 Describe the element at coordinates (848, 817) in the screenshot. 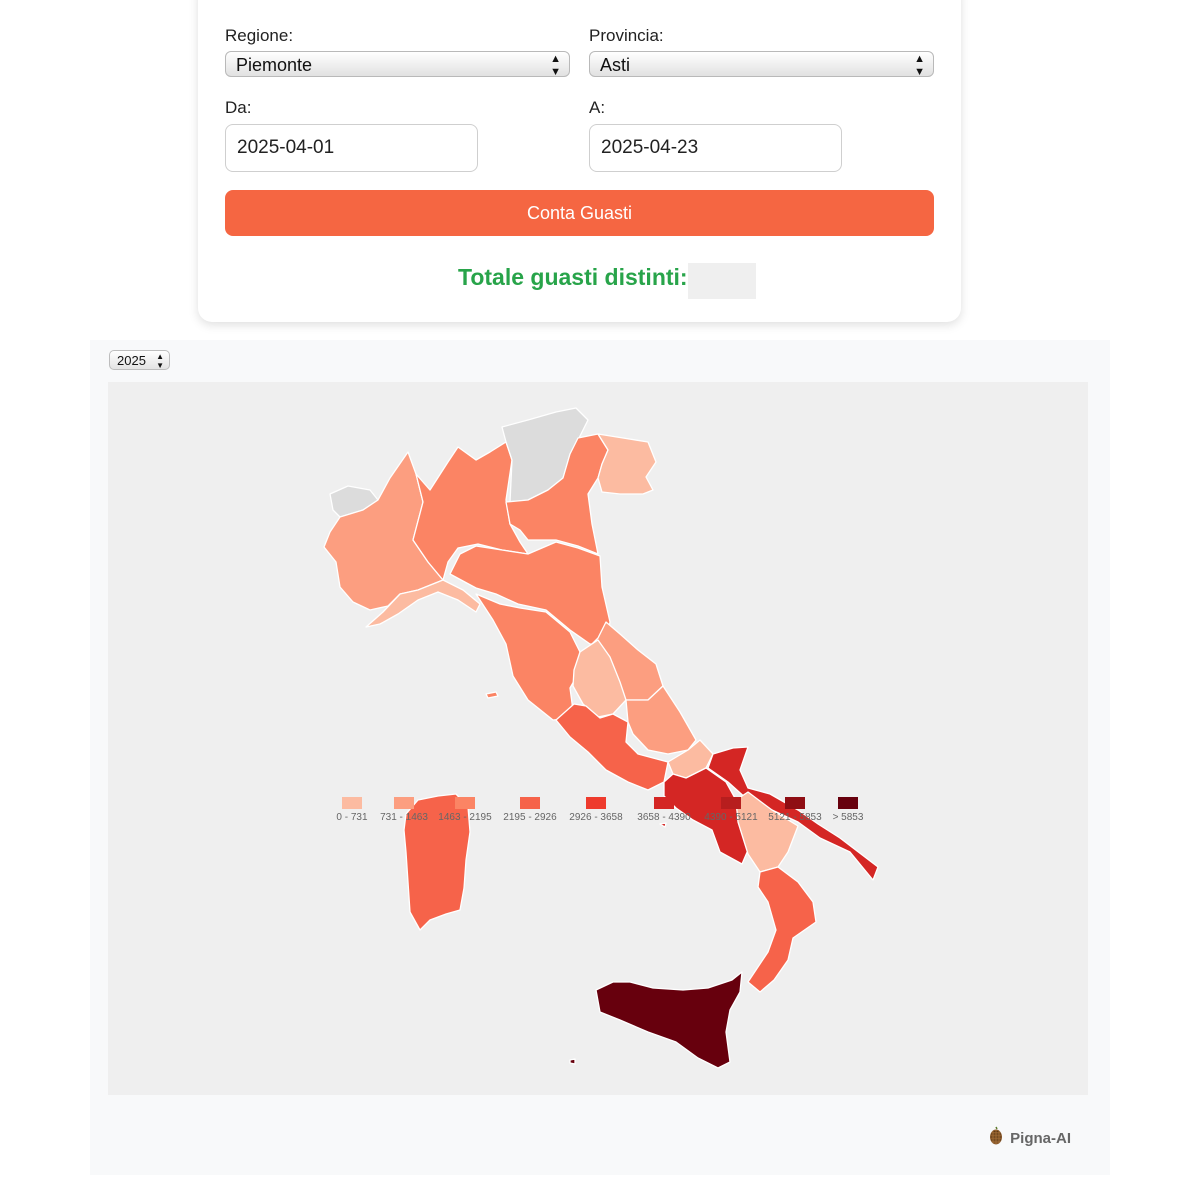

I see `legend-label: > 5853` at that location.